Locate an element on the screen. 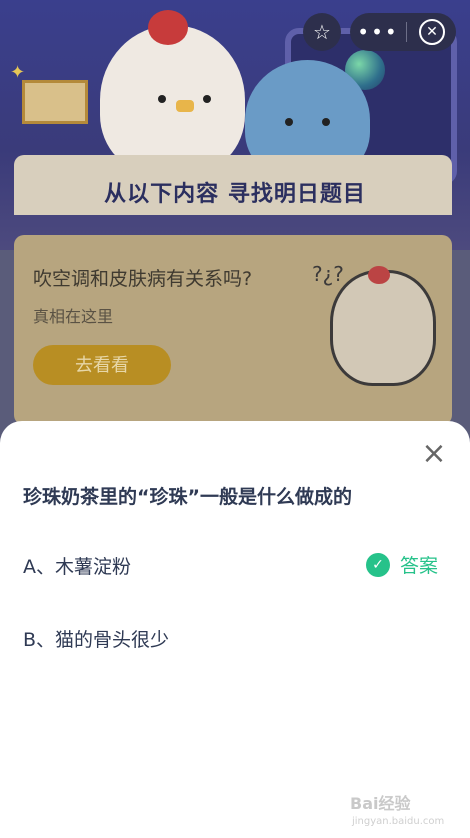 The width and height of the screenshot is (470, 838). answer-label: 答案 is located at coordinates (419, 566).